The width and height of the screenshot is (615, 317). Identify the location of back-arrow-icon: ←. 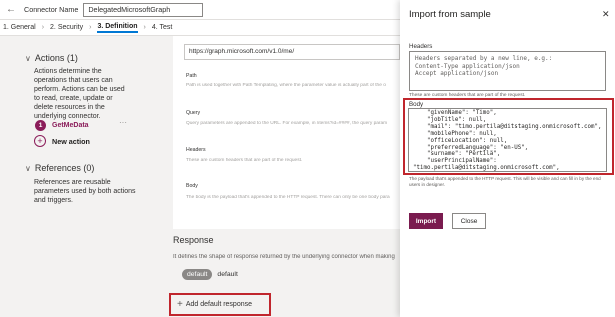
(15, 9).